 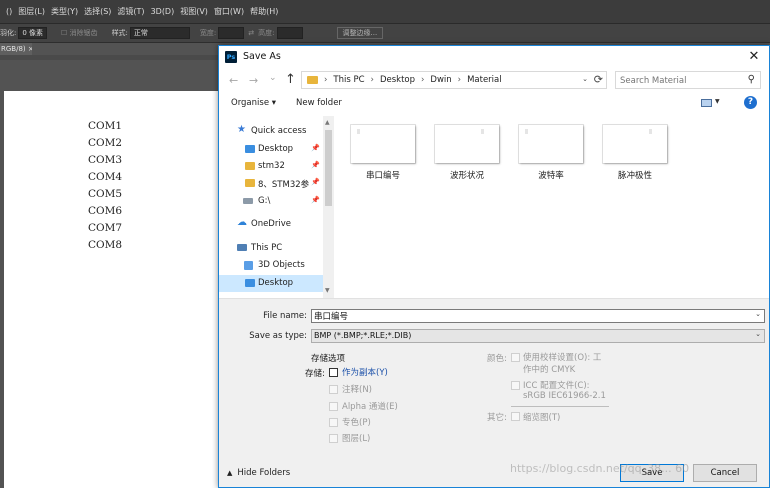 What do you see at coordinates (105, 143) in the screenshot?
I see `com-label: COM2` at bounding box center [105, 143].